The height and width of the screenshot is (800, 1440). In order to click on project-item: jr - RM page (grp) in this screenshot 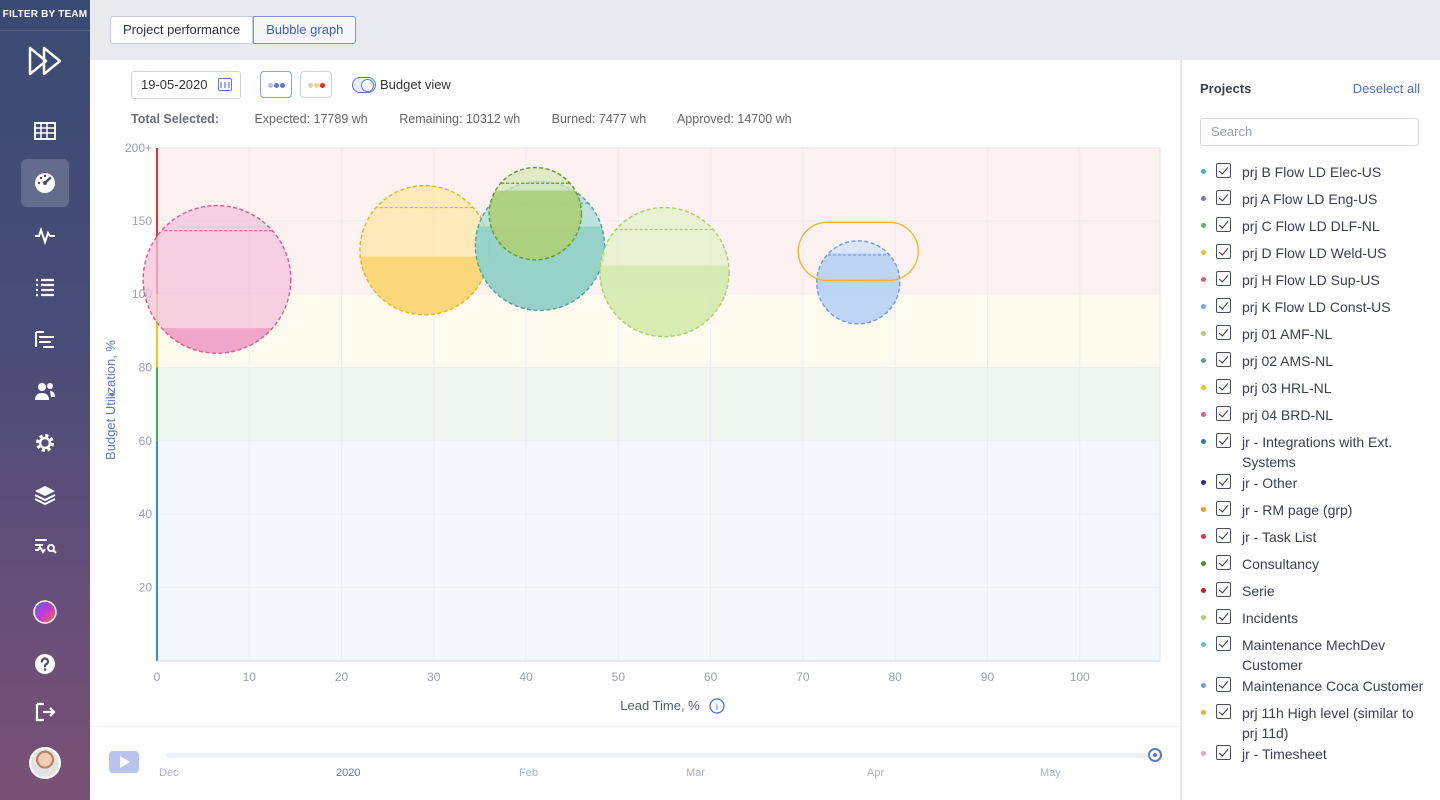, I will do `click(1315, 512)`.